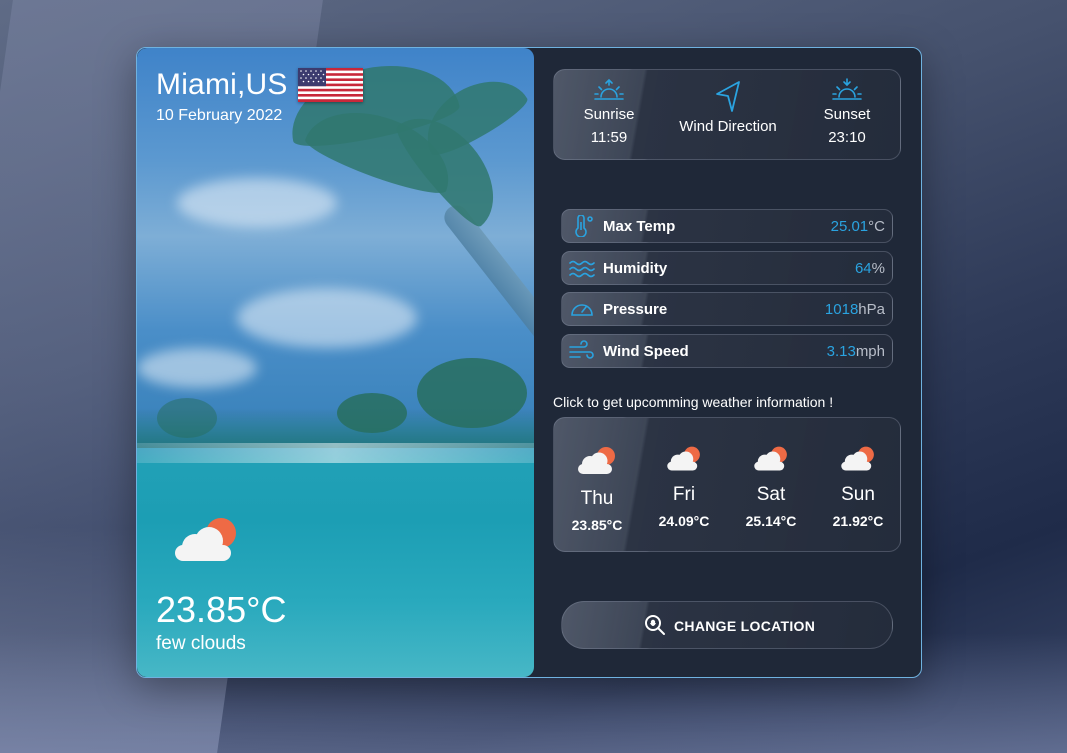 Image resolution: width=1067 pixels, height=753 pixels. What do you see at coordinates (858, 494) in the screenshot?
I see `forecast-day-name: Sun` at bounding box center [858, 494].